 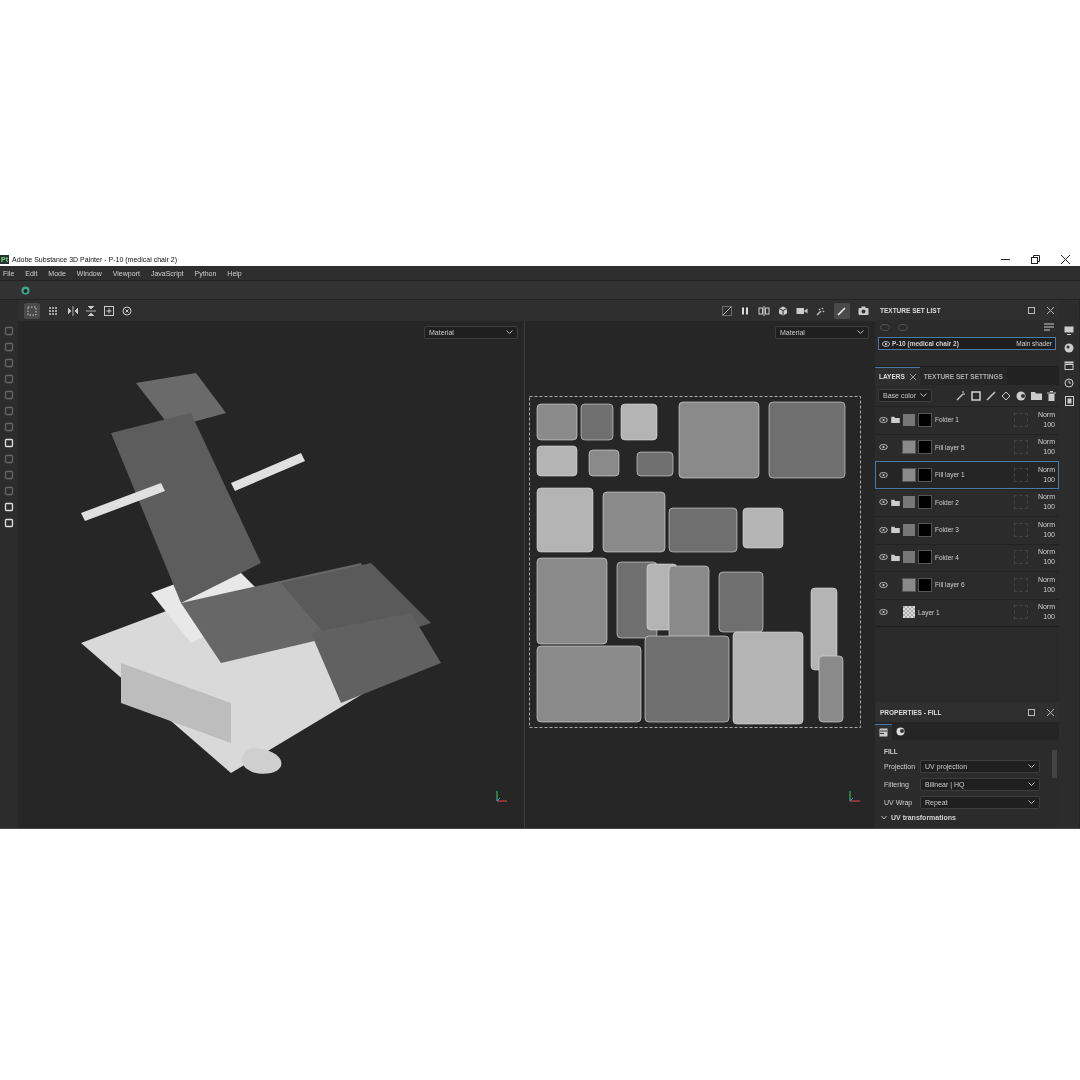 I want to click on camera-icon, so click(x=802, y=310).